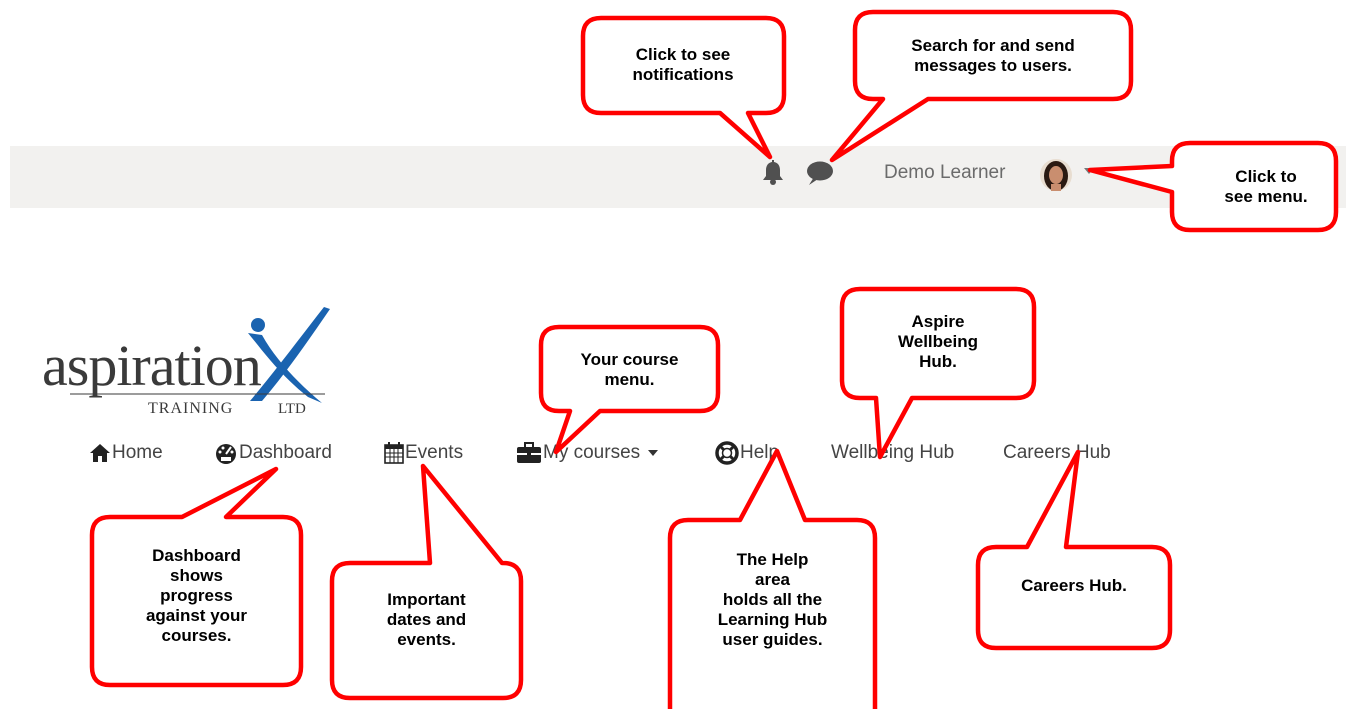 The width and height of the screenshot is (1346, 709). What do you see at coordinates (226, 454) in the screenshot?
I see `dashboard-gauge-icon` at bounding box center [226, 454].